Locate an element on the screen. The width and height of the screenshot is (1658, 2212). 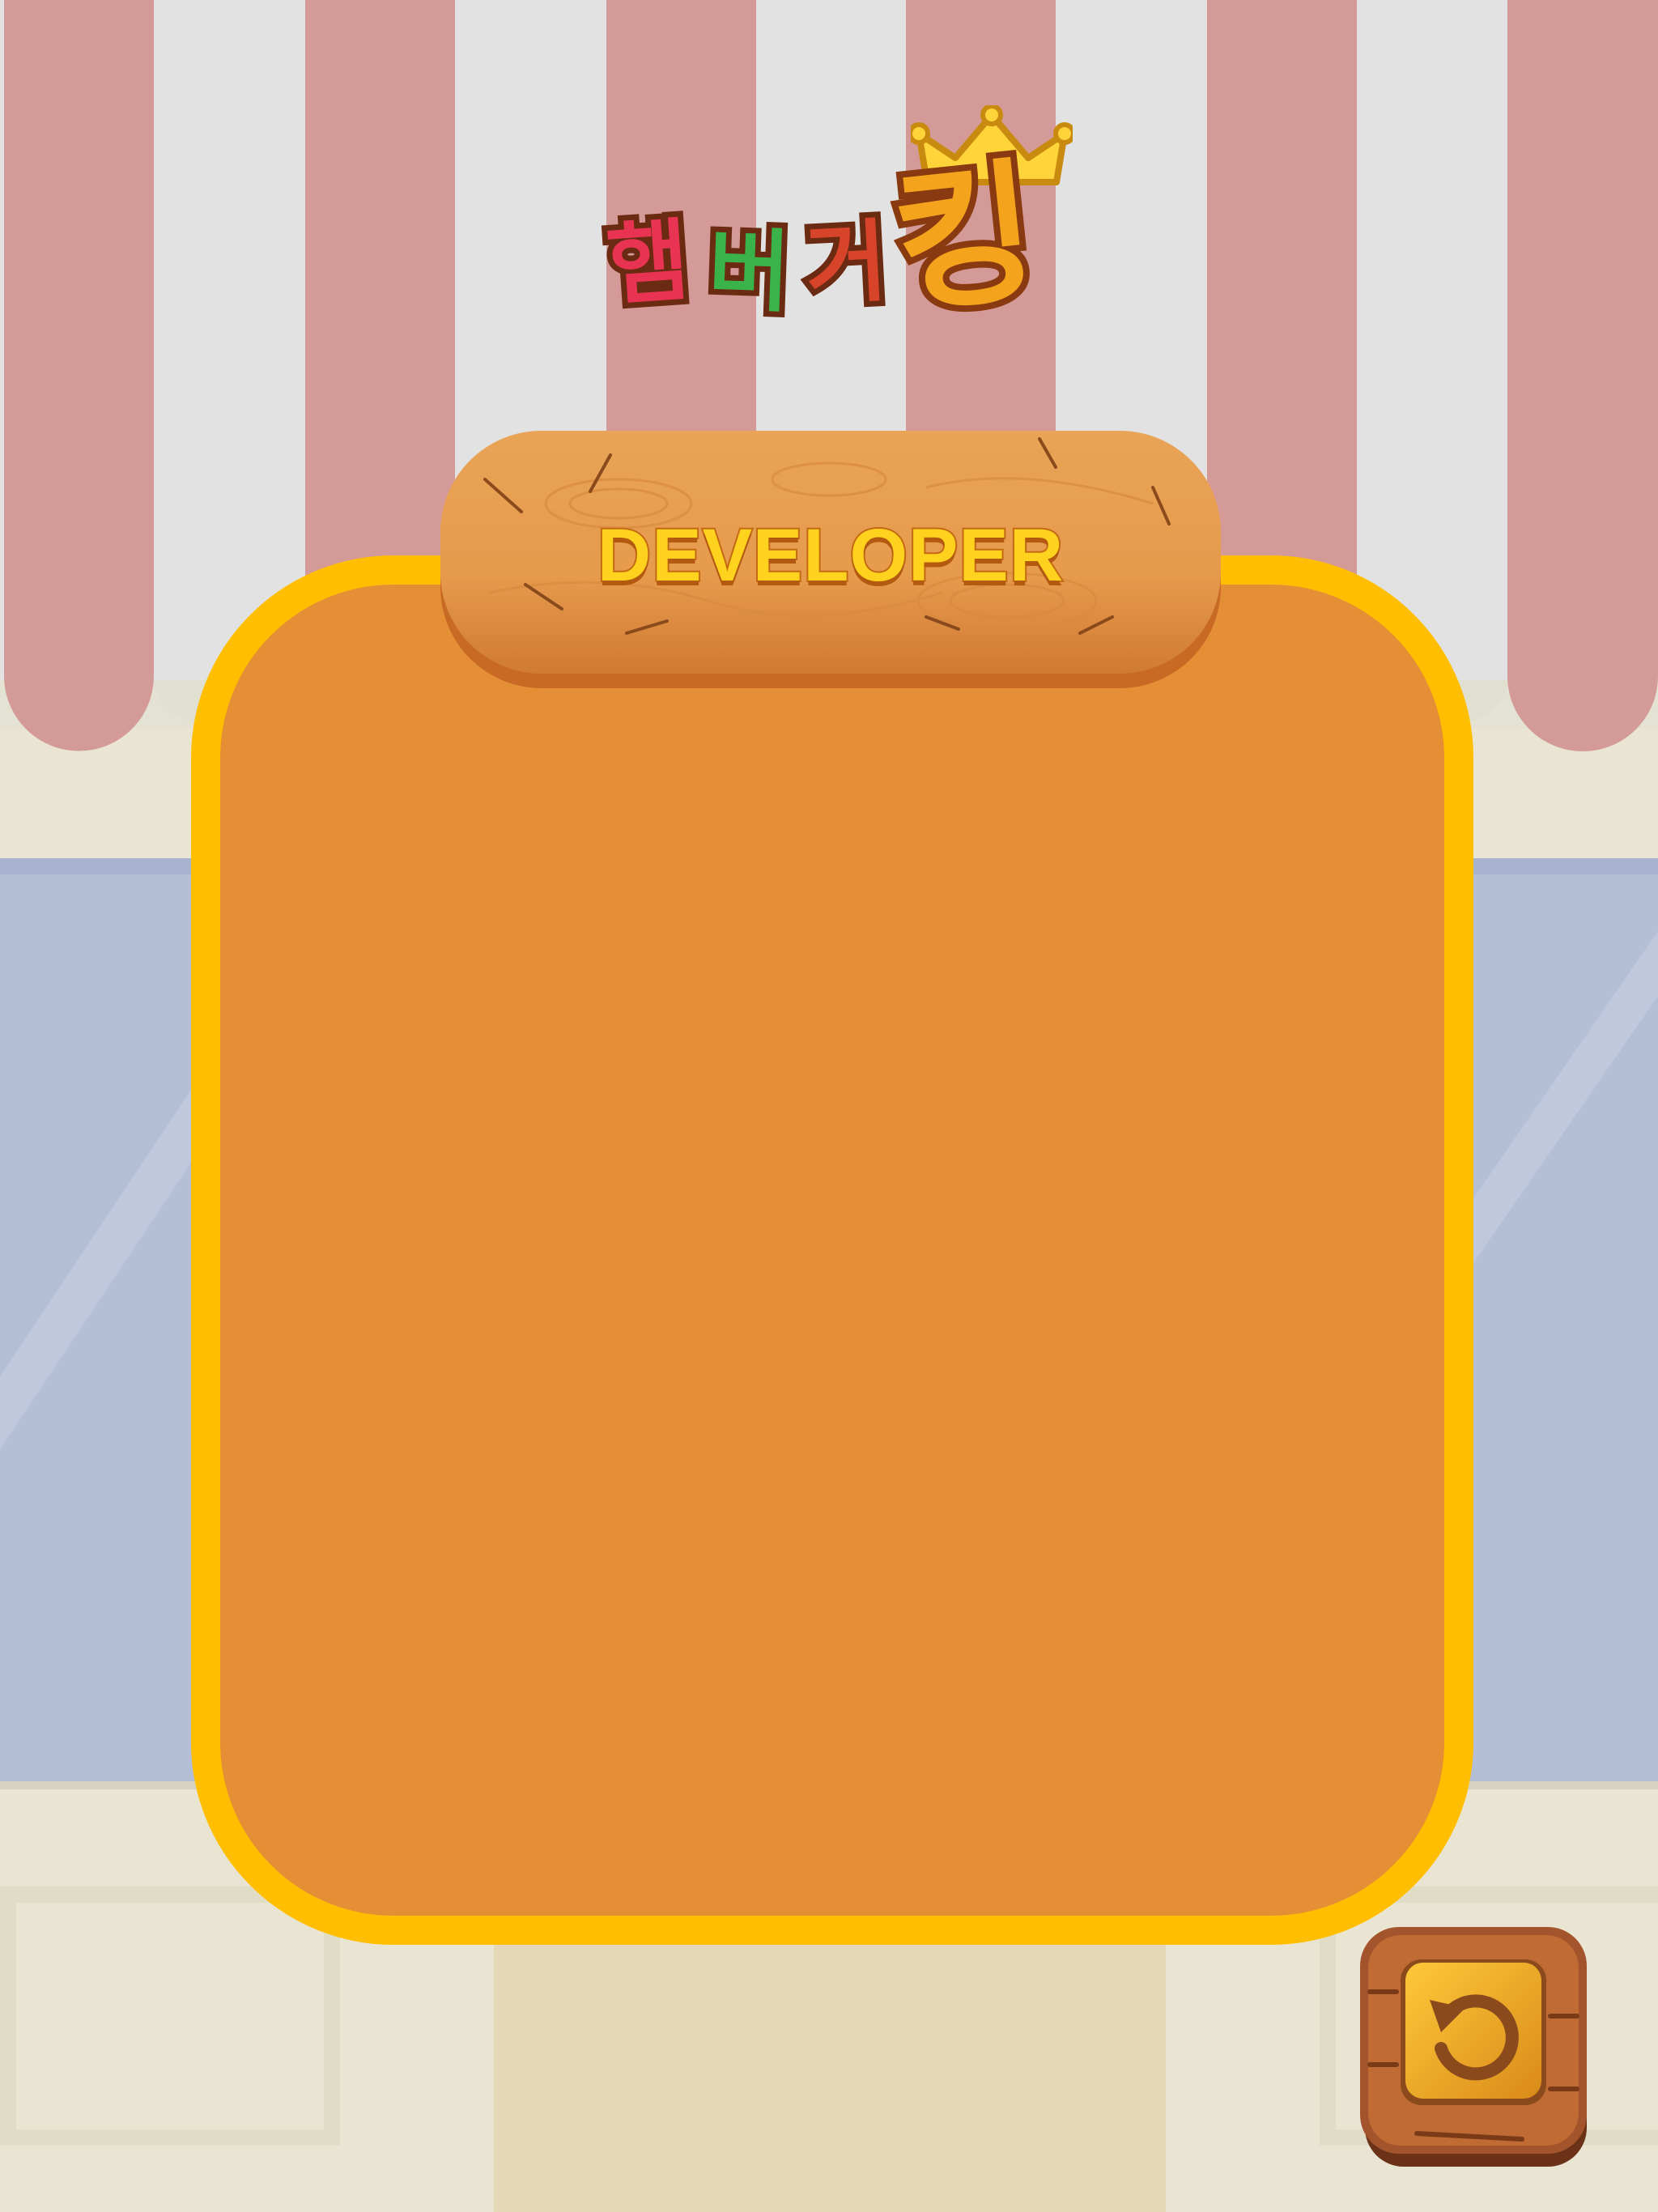
logo-syllable: 햄 is located at coordinates (648, 263).